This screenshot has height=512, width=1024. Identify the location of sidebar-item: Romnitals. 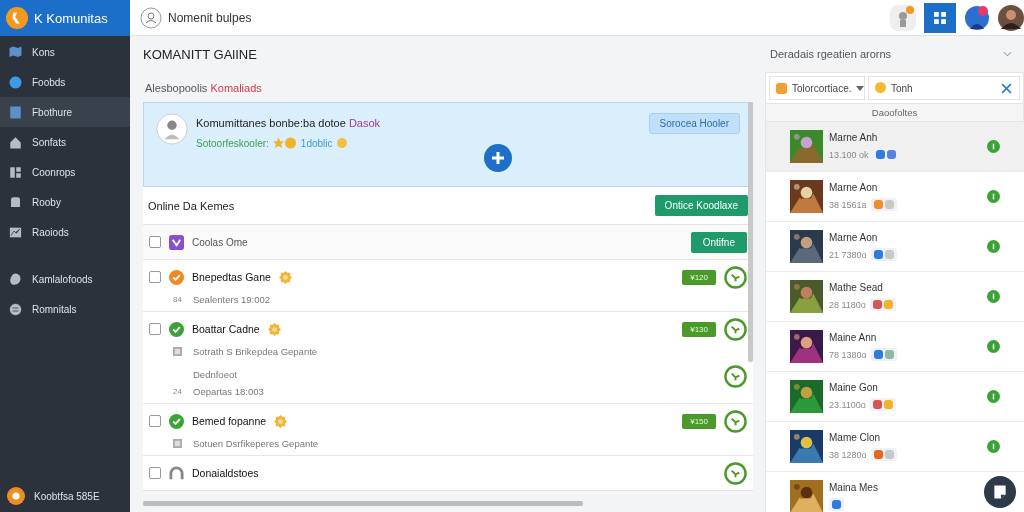
(65, 309).